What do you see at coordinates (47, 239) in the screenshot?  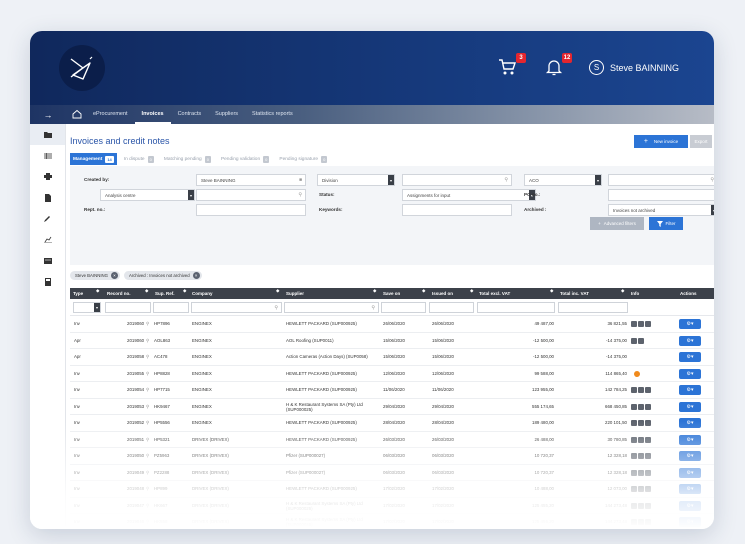 I see `sidebar-item-chart` at bounding box center [47, 239].